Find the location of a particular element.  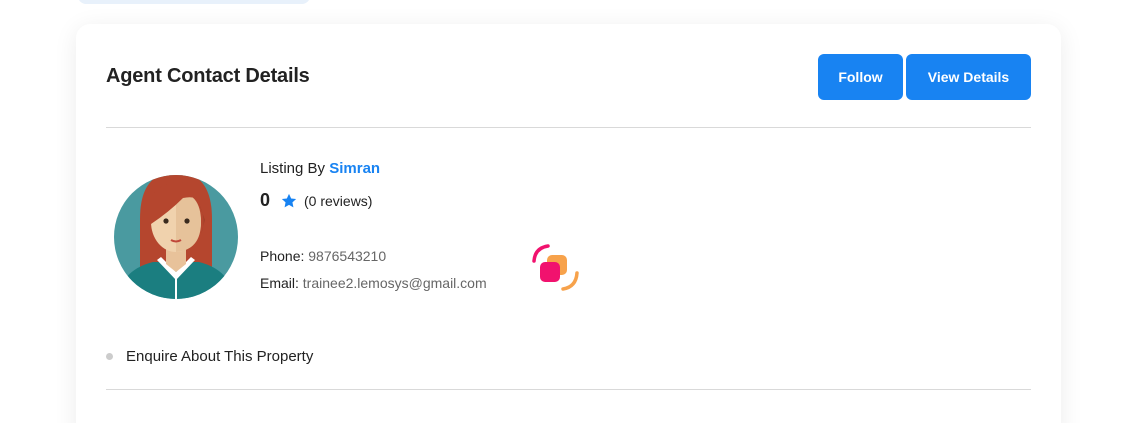

email-value: trainee2.lemosys@gmail.com is located at coordinates (395, 283).